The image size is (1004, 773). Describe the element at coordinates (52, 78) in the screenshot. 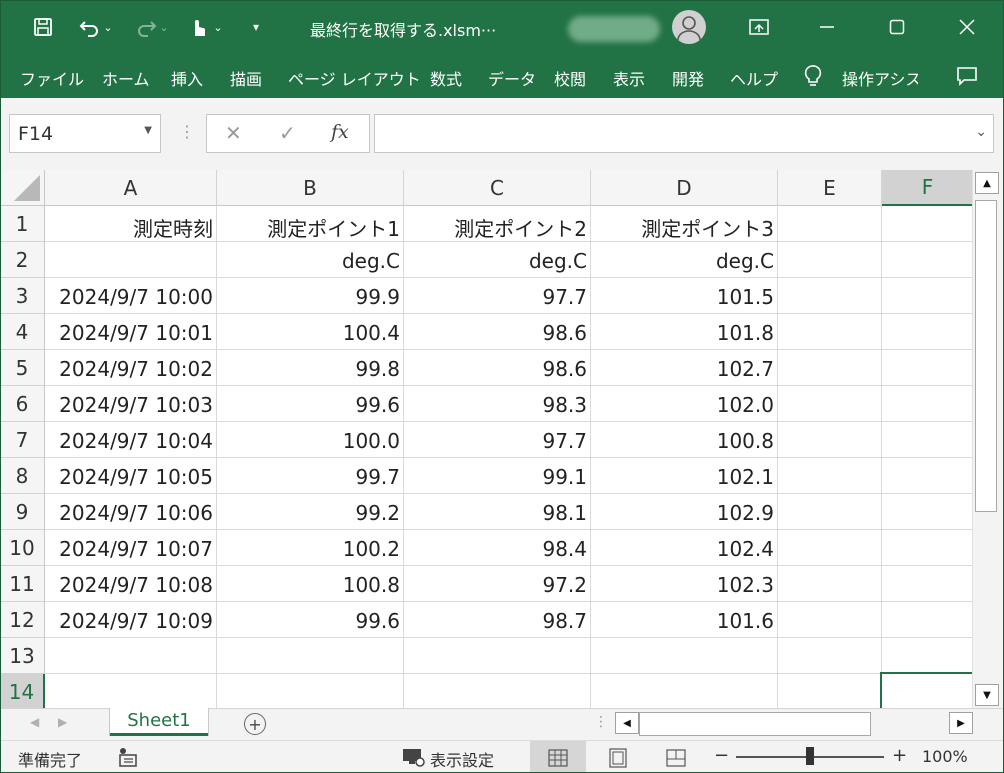

I see `tab-file: ファイル` at that location.